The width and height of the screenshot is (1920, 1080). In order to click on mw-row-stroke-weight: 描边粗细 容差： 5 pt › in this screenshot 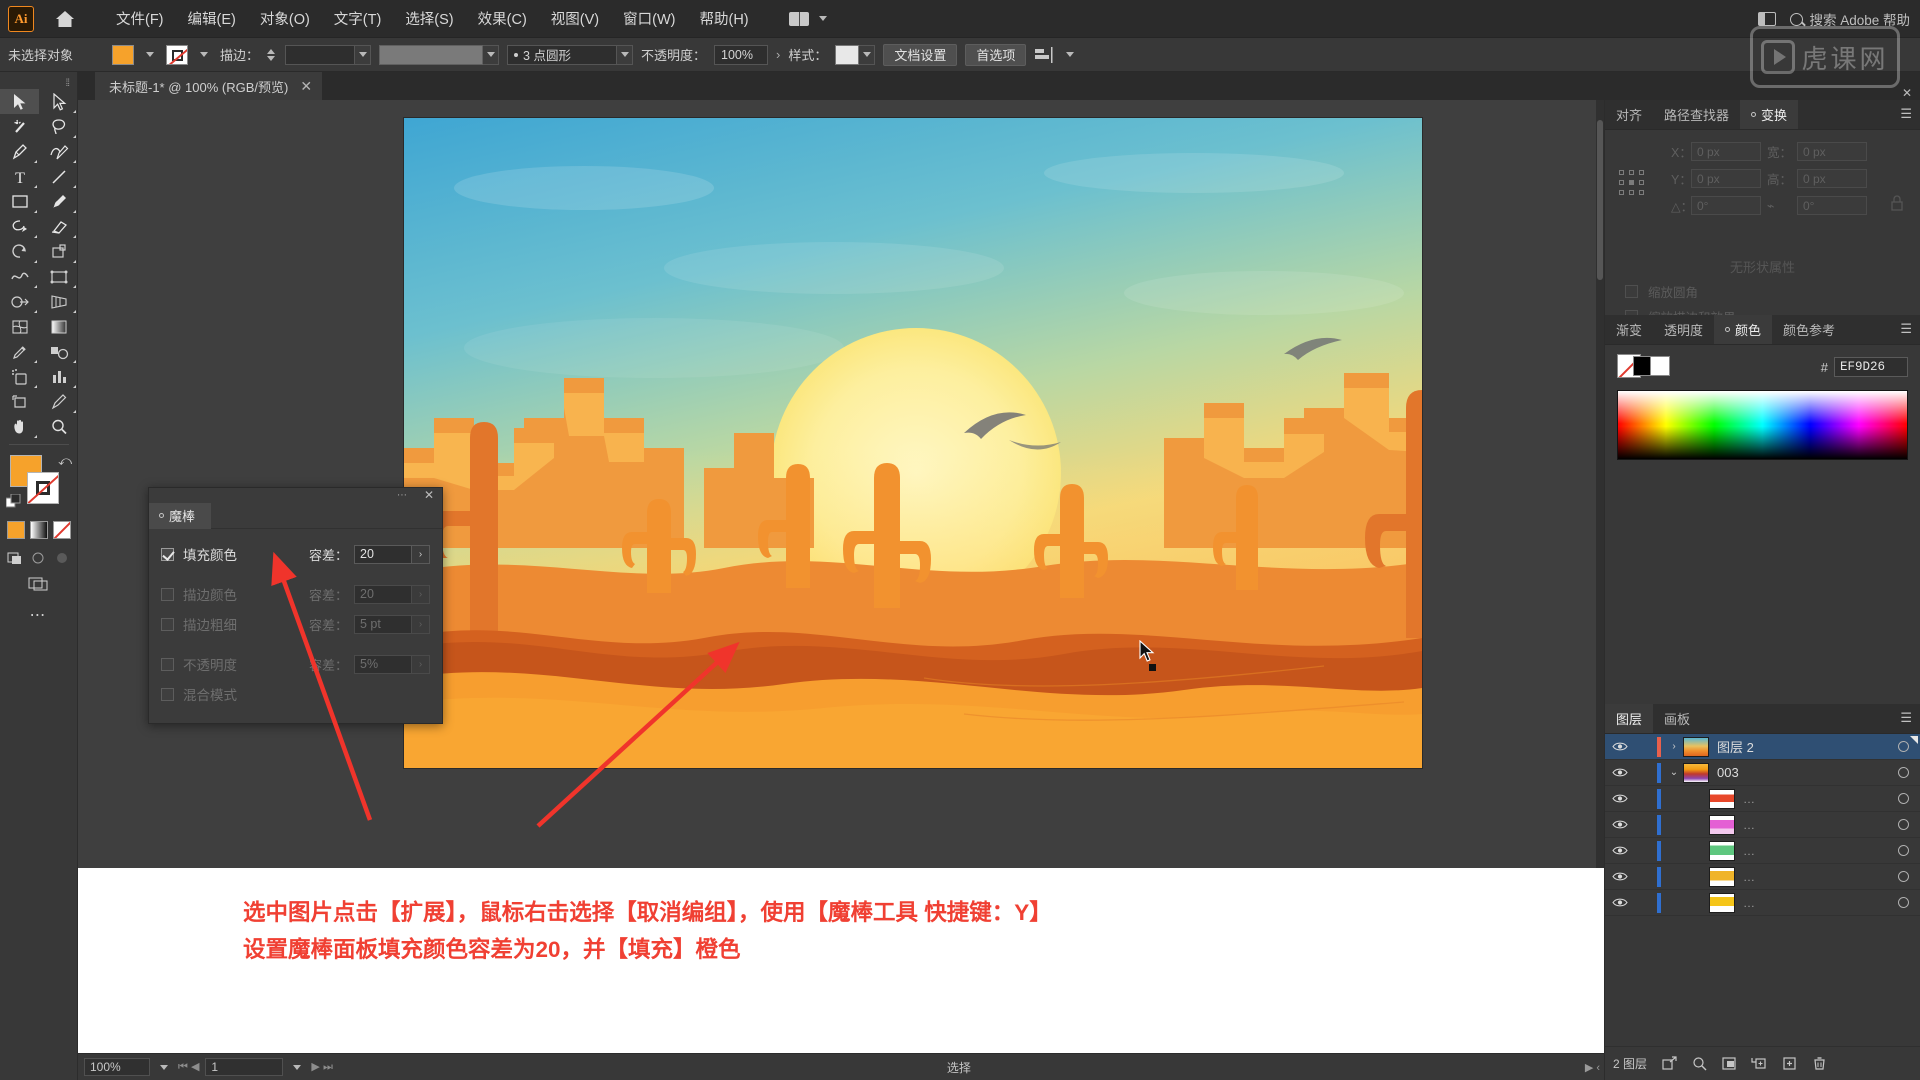, I will do `click(295, 624)`.